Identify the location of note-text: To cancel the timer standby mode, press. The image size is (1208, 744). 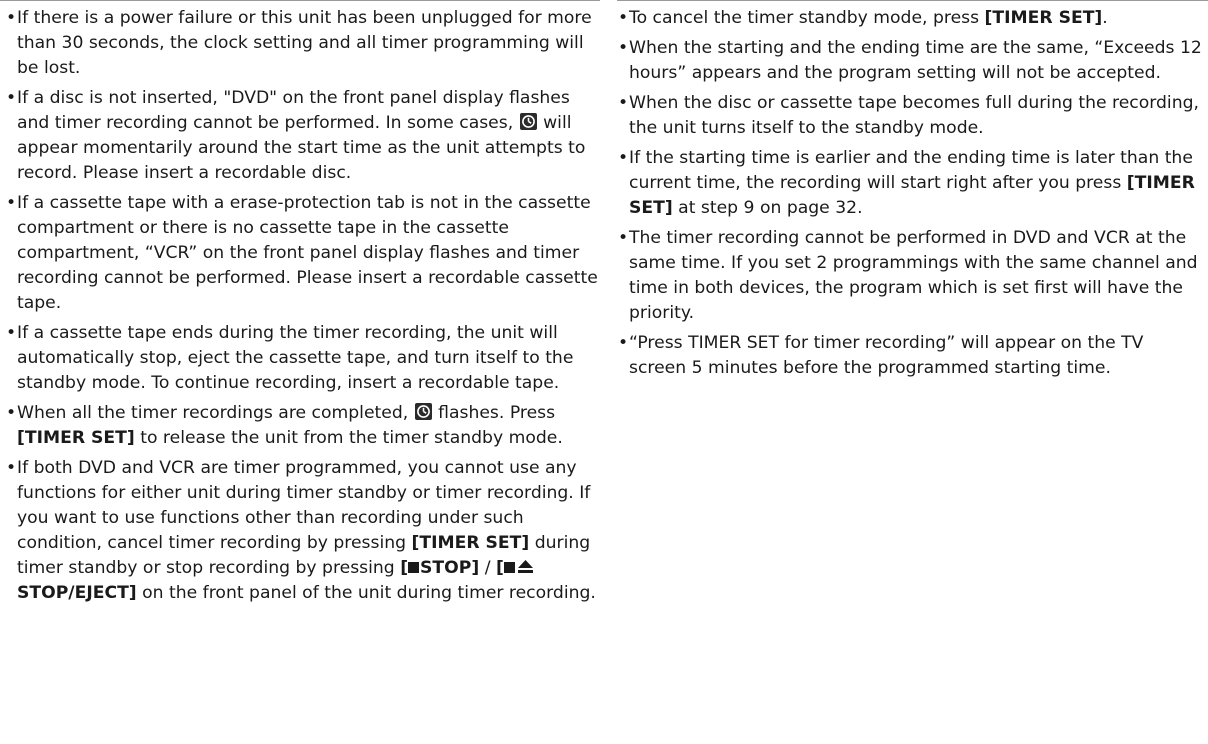
(804, 18).